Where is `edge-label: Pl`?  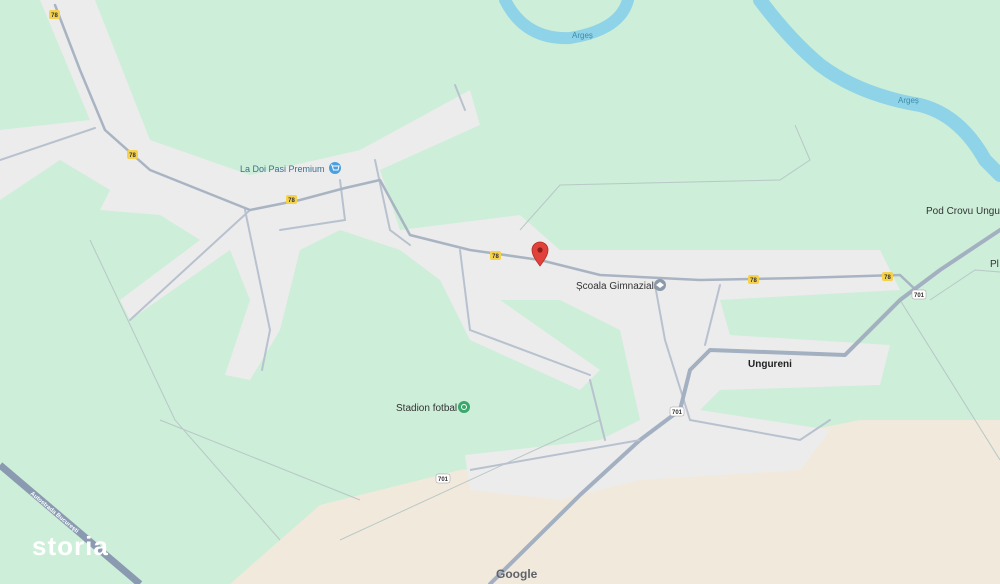 edge-label: Pl is located at coordinates (994, 264).